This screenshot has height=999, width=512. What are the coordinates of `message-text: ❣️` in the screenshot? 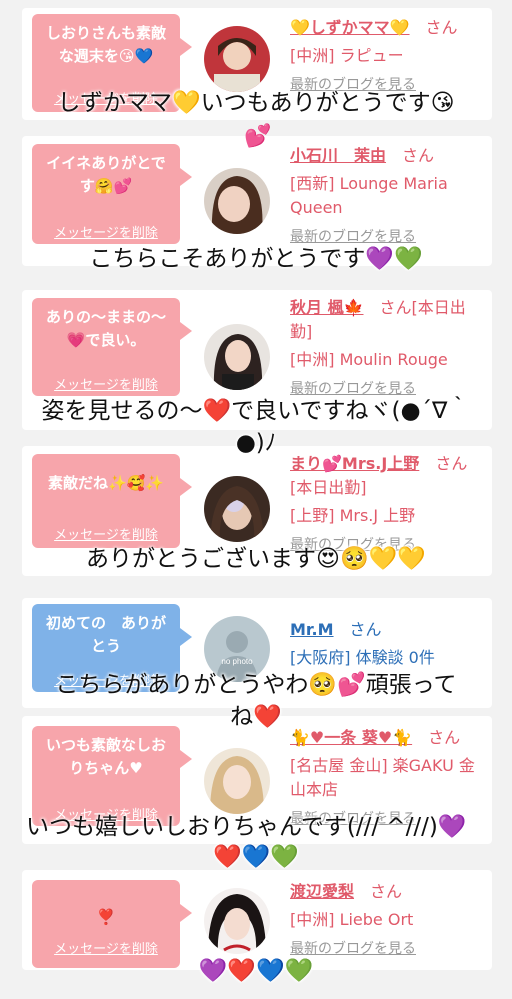 It's located at (106, 917).